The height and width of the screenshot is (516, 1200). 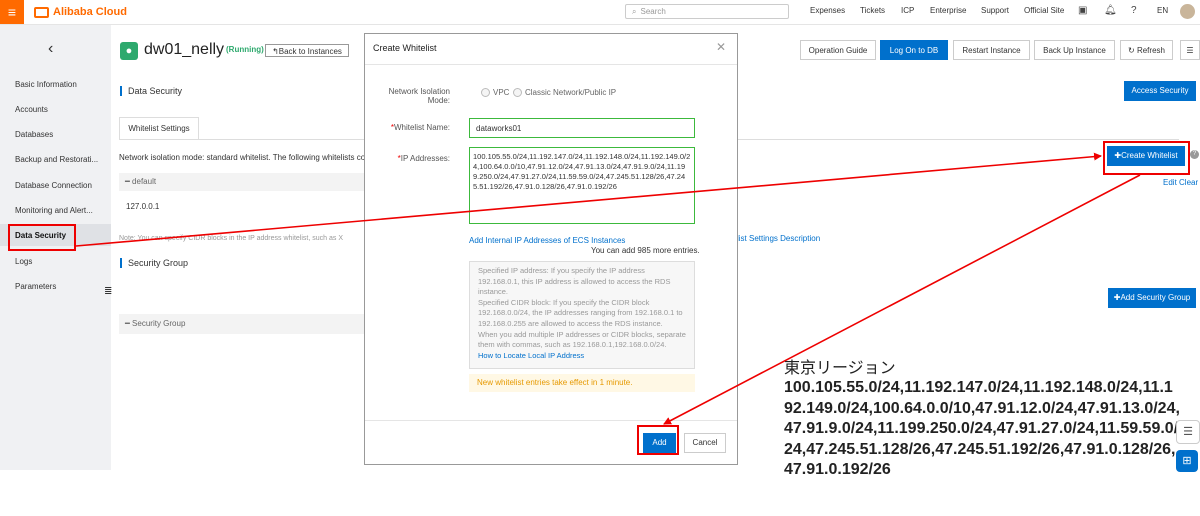 What do you see at coordinates (840, 368) in the screenshot?
I see `annotation-region-title: 東京リージョン` at bounding box center [840, 368].